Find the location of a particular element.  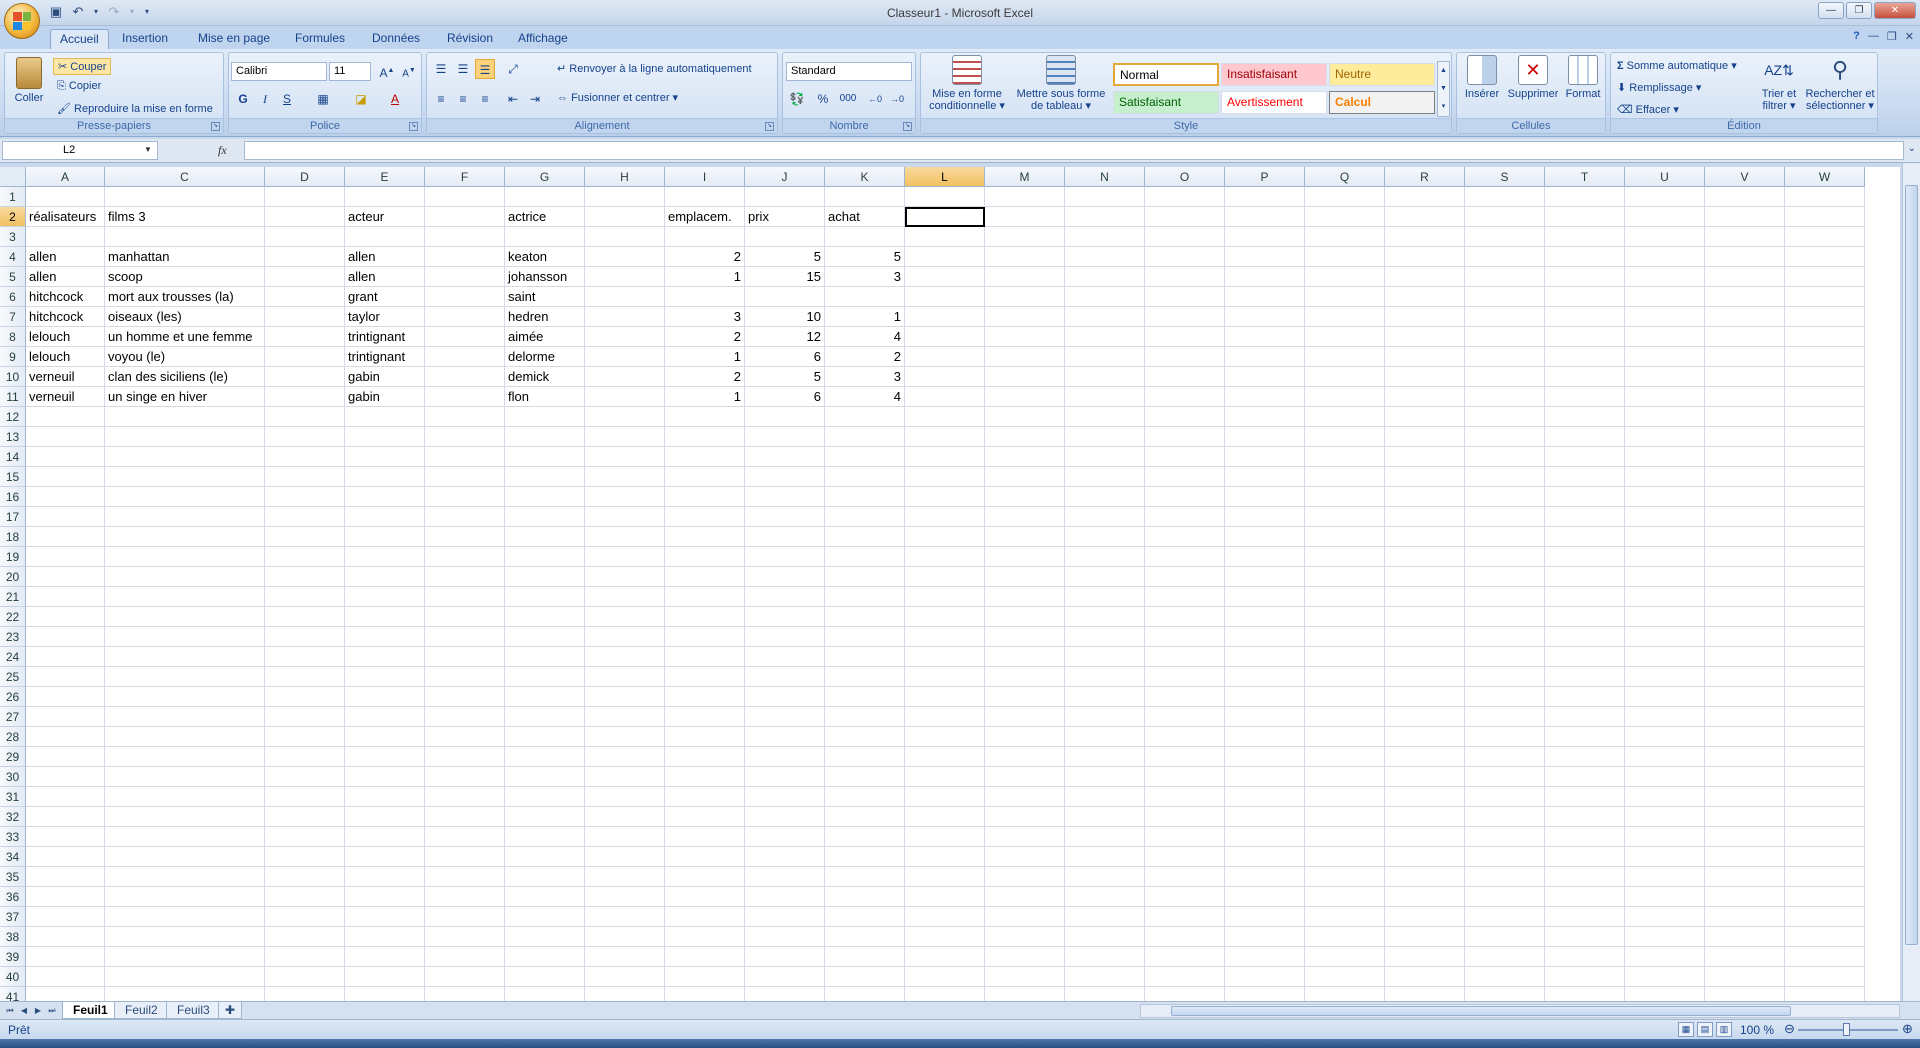

row-header: 32 is located at coordinates (13, 817).